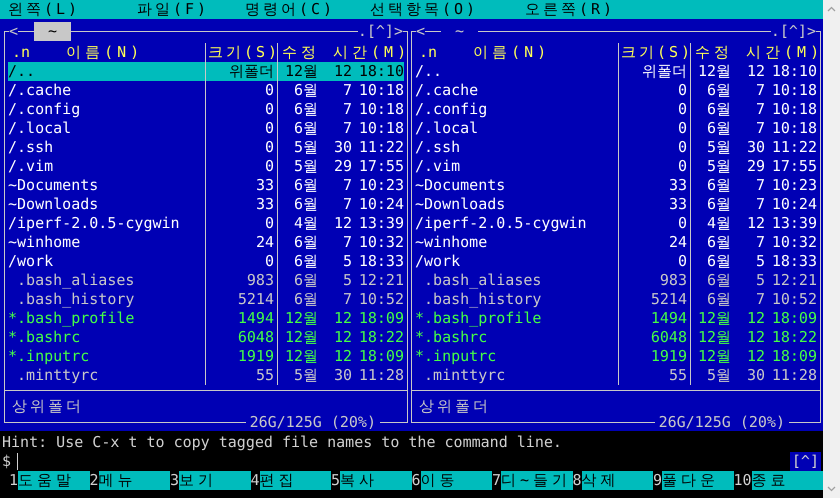 This screenshot has height=498, width=840. What do you see at coordinates (447, 9) in the screenshot?
I see `menu-item: 선택항목(O)` at bounding box center [447, 9].